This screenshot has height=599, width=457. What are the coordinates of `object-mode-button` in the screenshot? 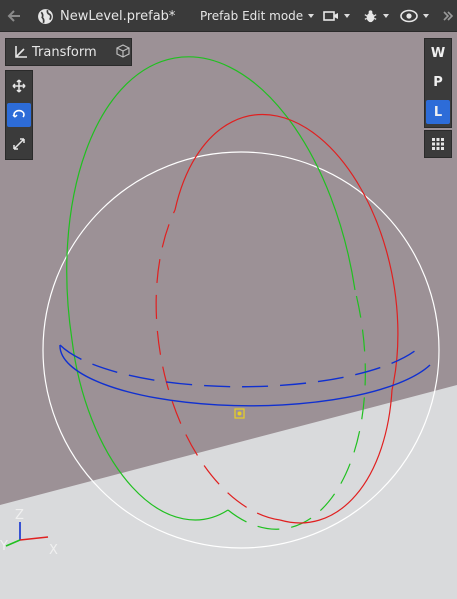 It's located at (123, 52).